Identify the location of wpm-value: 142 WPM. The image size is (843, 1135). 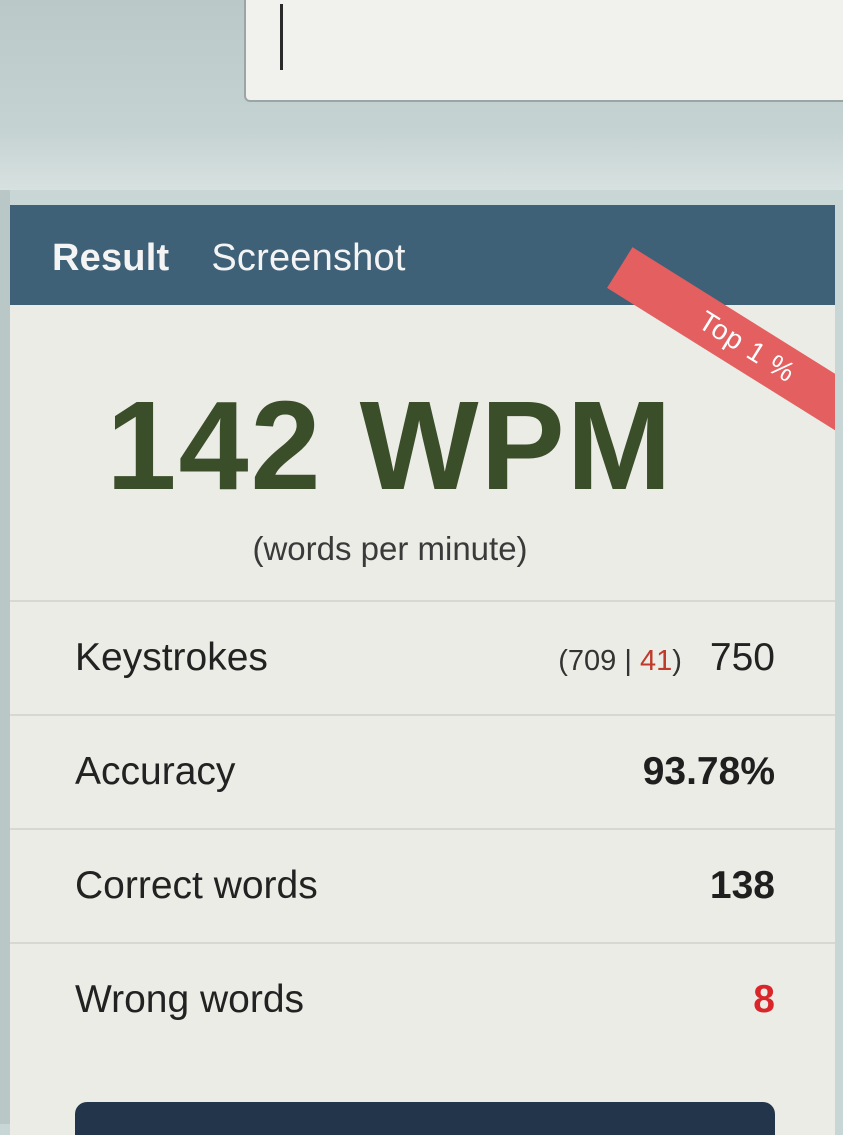
(390, 445).